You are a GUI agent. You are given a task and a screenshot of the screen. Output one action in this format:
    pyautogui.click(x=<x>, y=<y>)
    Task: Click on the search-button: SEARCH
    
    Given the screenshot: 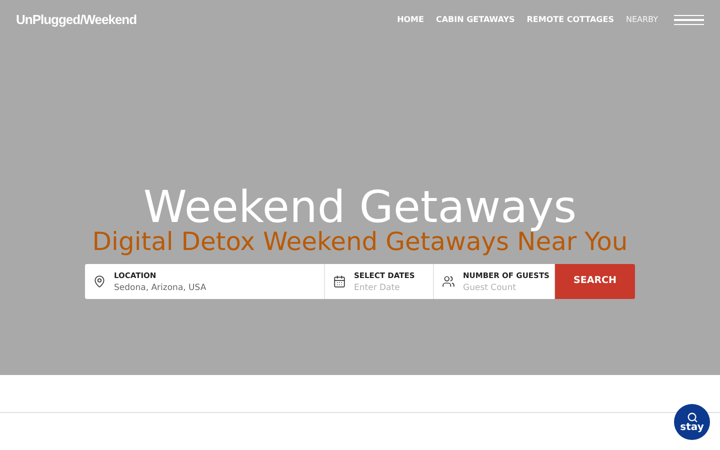 What is the action you would take?
    pyautogui.click(x=595, y=281)
    